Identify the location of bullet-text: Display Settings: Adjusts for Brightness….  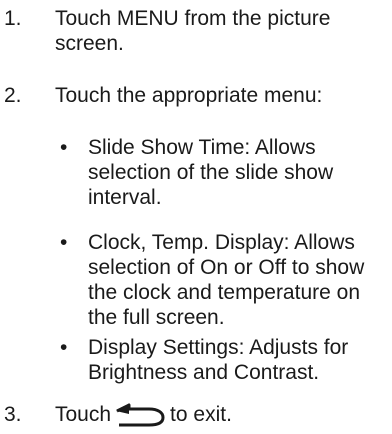
(218, 360).